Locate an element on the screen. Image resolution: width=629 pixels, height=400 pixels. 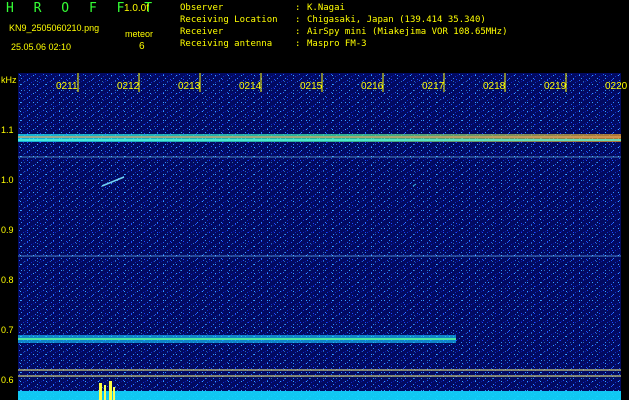
location-label: Receiving Location is located at coordinates (229, 20).